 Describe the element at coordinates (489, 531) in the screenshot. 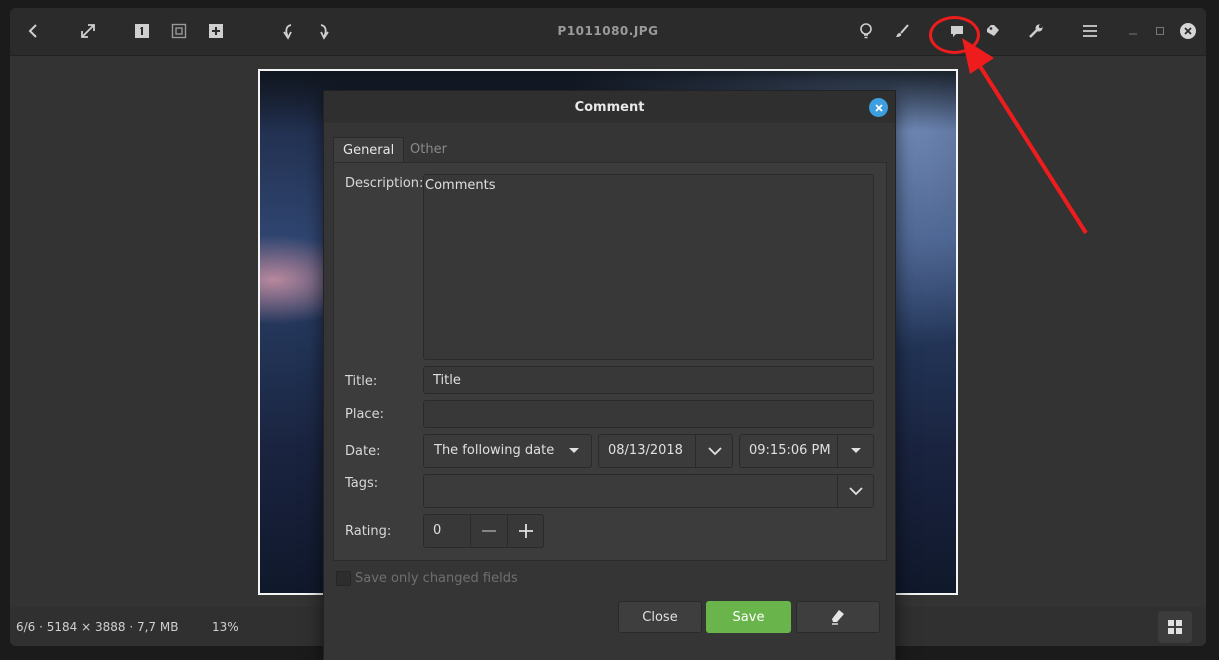

I see `decrement-icon` at that location.